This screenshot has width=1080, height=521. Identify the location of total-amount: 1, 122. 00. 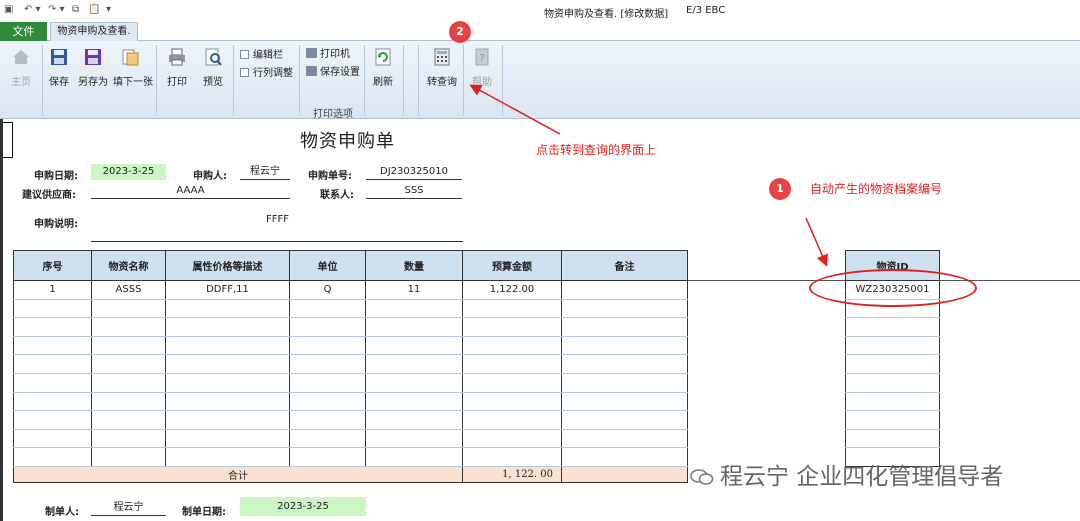
(512, 474).